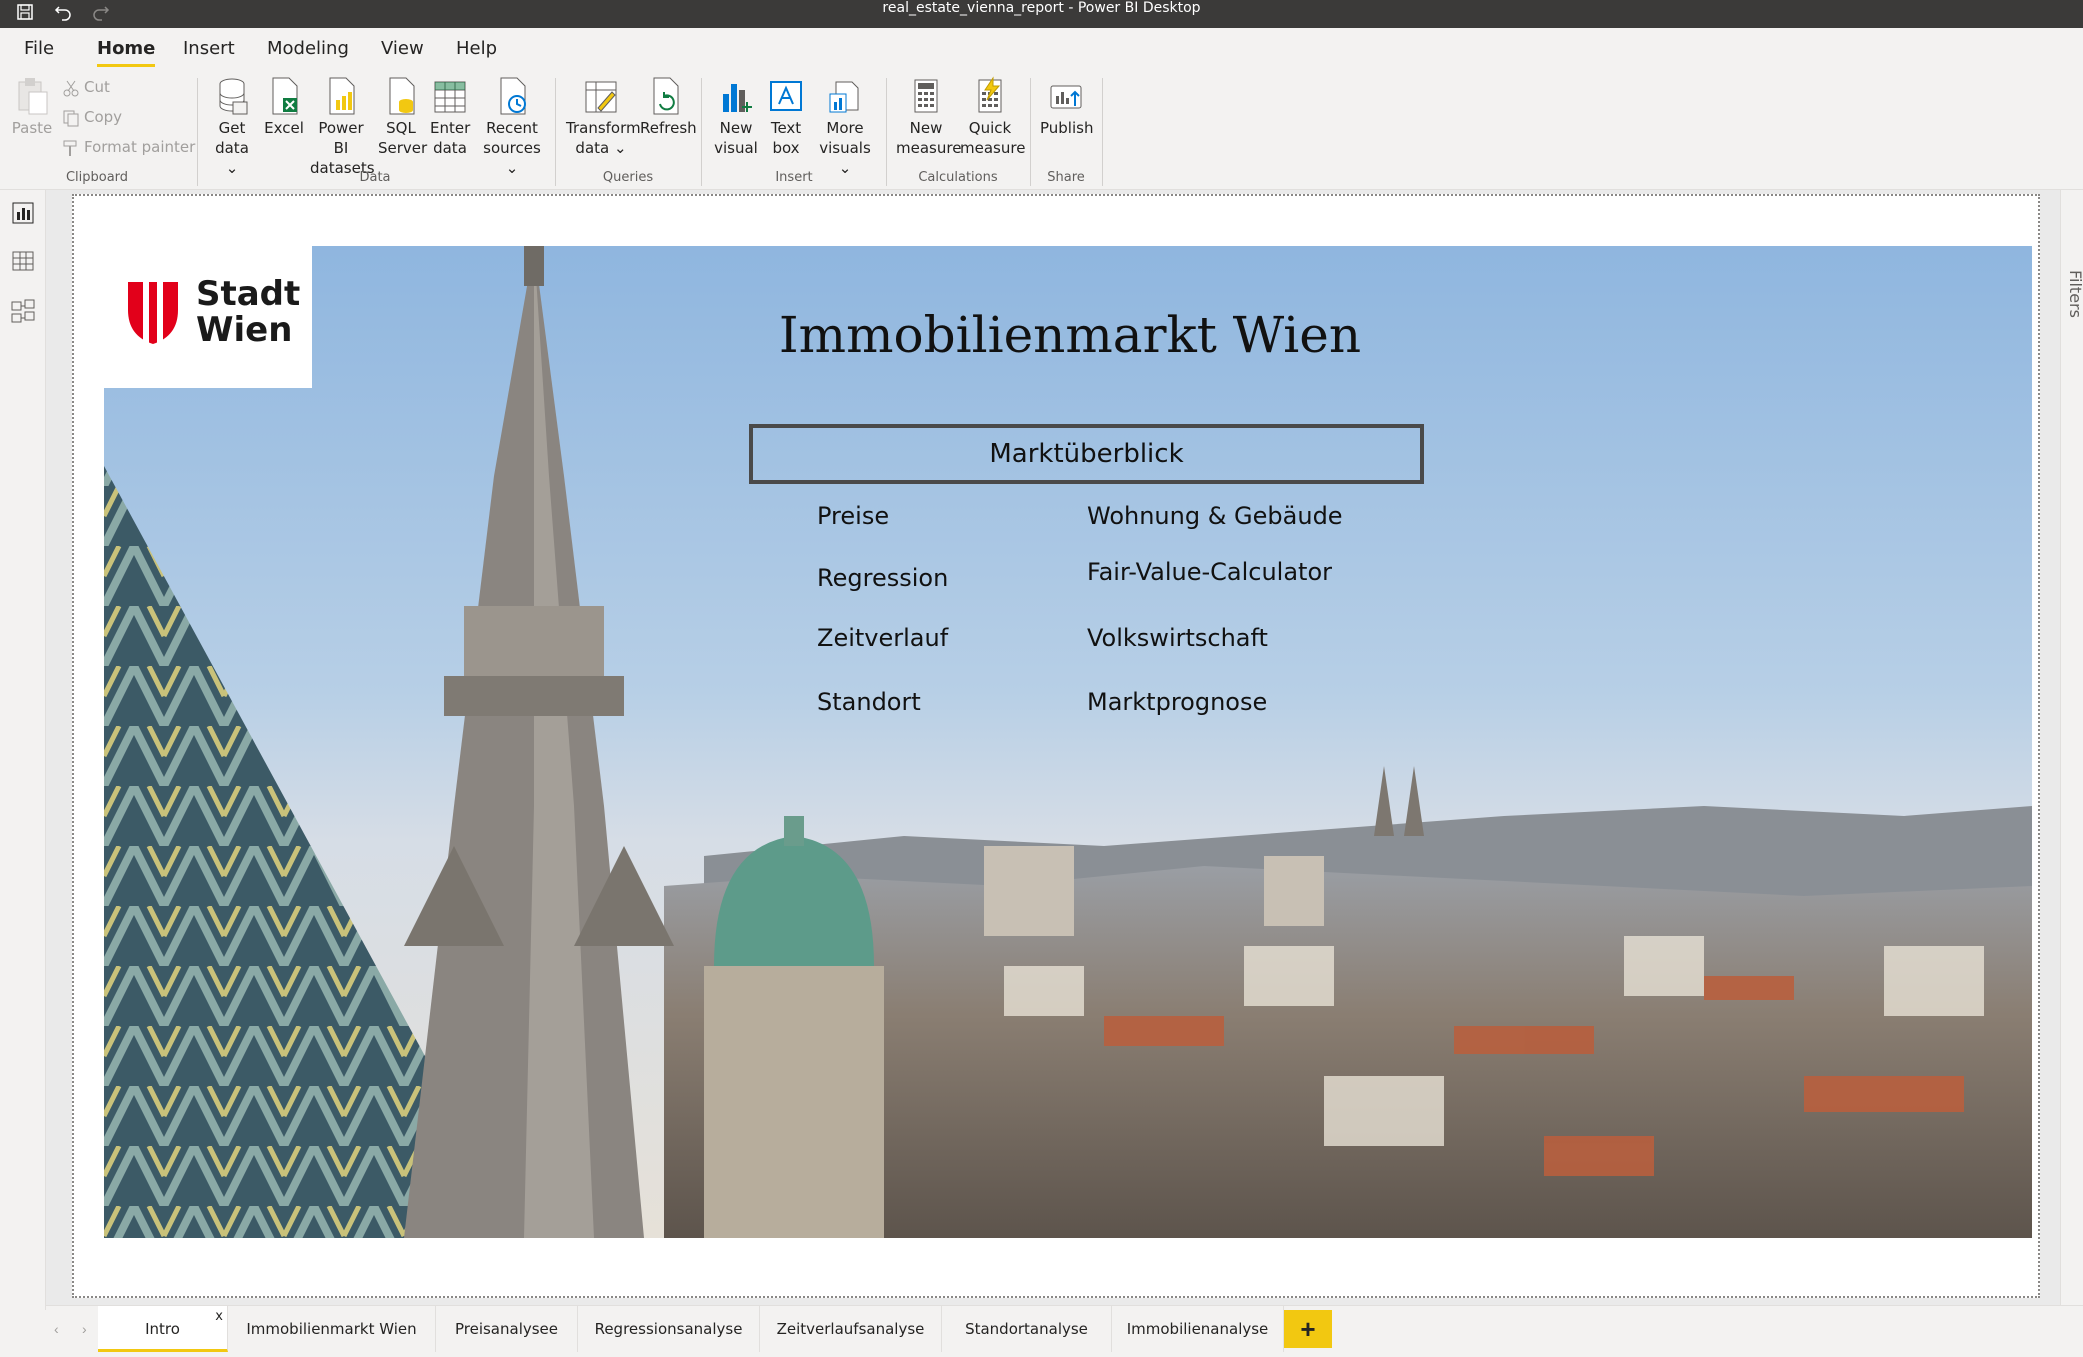 This screenshot has height=1357, width=2083. What do you see at coordinates (403, 117) in the screenshot?
I see `sql-server-button: SQL Server` at bounding box center [403, 117].